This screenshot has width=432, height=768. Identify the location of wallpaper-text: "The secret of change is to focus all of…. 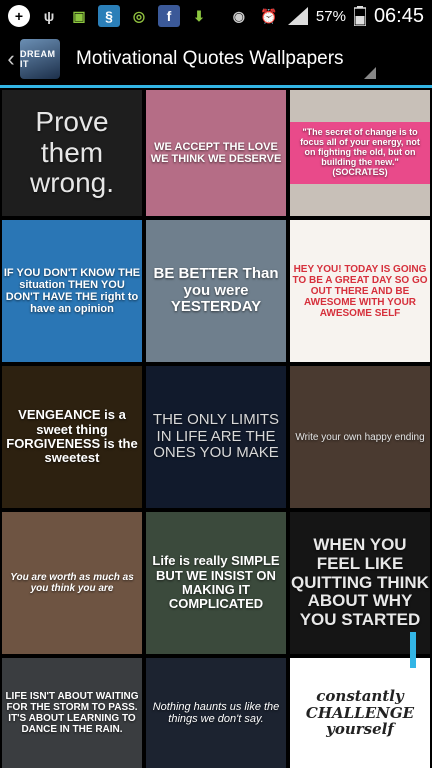
(360, 153).